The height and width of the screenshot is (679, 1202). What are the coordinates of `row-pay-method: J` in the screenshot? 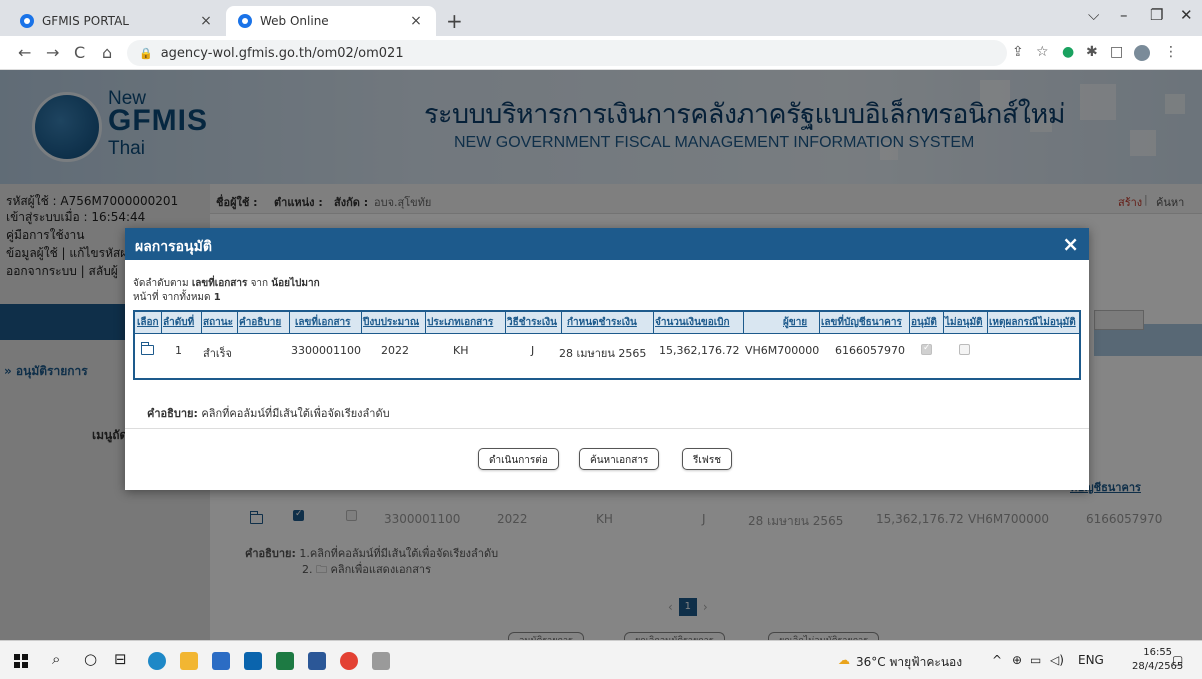 It's located at (533, 350).